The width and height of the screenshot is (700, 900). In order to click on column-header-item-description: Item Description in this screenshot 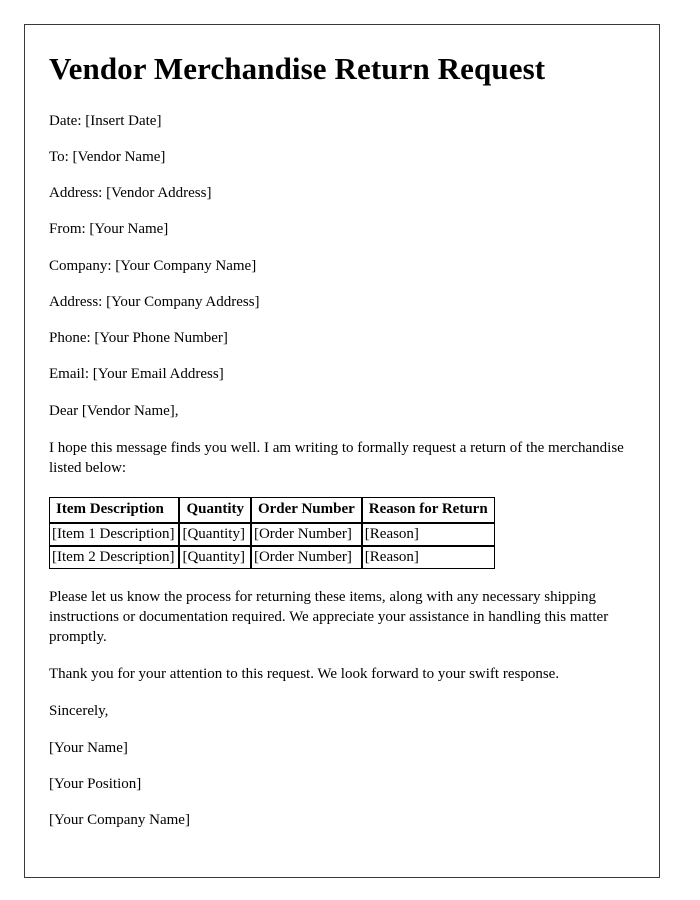, I will do `click(114, 510)`.